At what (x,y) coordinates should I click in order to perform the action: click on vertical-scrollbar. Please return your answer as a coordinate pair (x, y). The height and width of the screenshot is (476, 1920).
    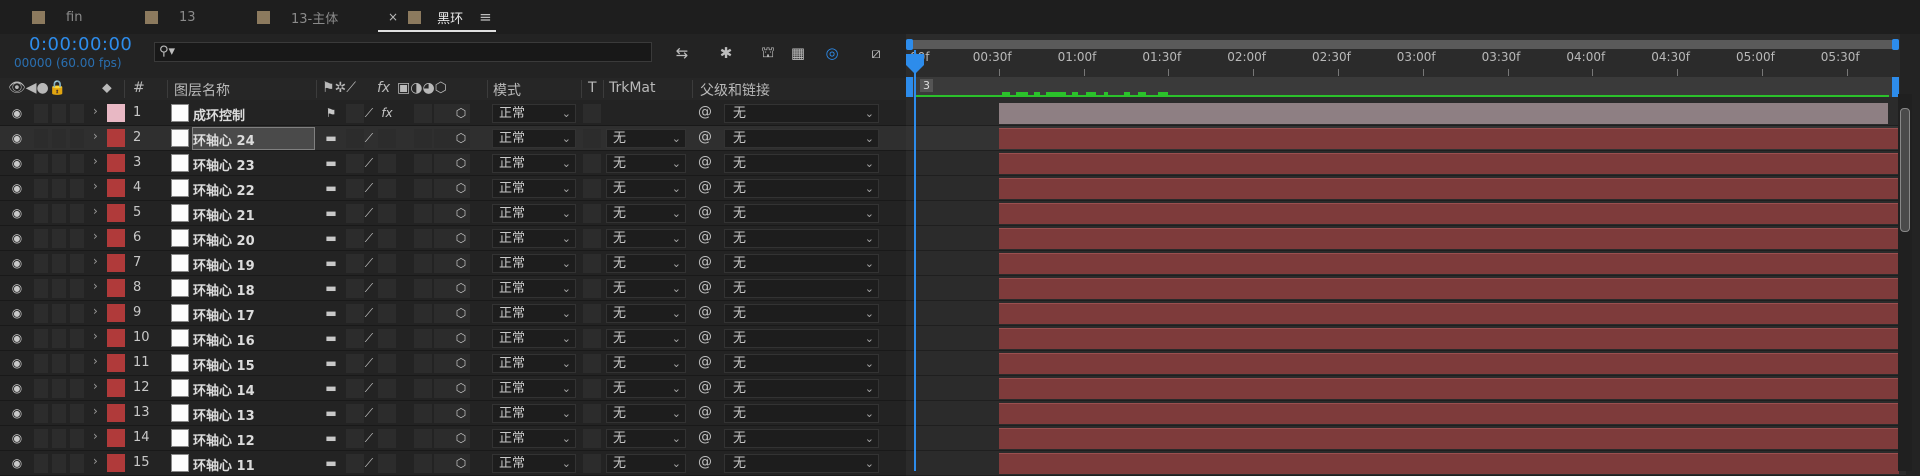
    Looking at the image, I should click on (1905, 282).